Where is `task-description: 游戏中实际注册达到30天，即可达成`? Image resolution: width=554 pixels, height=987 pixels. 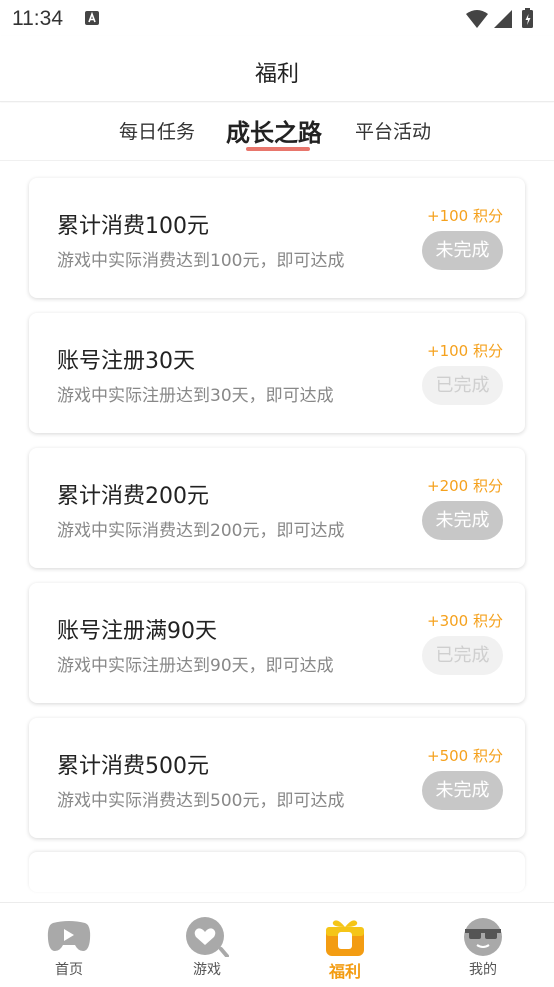 task-description: 游戏中实际注册达到30天，即可达成 is located at coordinates (195, 396).